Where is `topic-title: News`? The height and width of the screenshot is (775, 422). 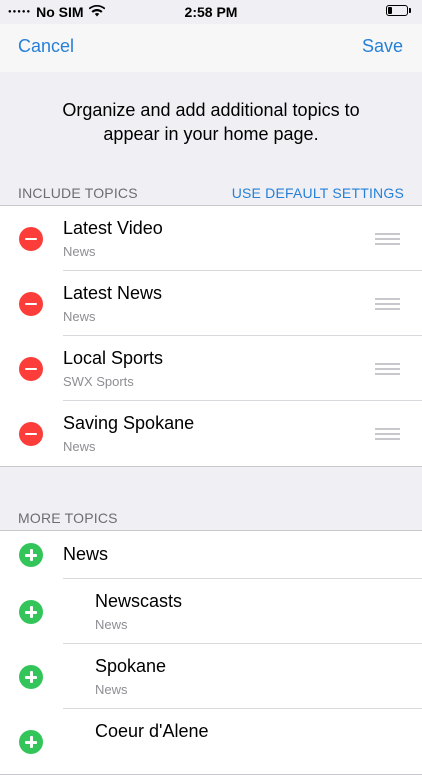
topic-title: News is located at coordinates (86, 554).